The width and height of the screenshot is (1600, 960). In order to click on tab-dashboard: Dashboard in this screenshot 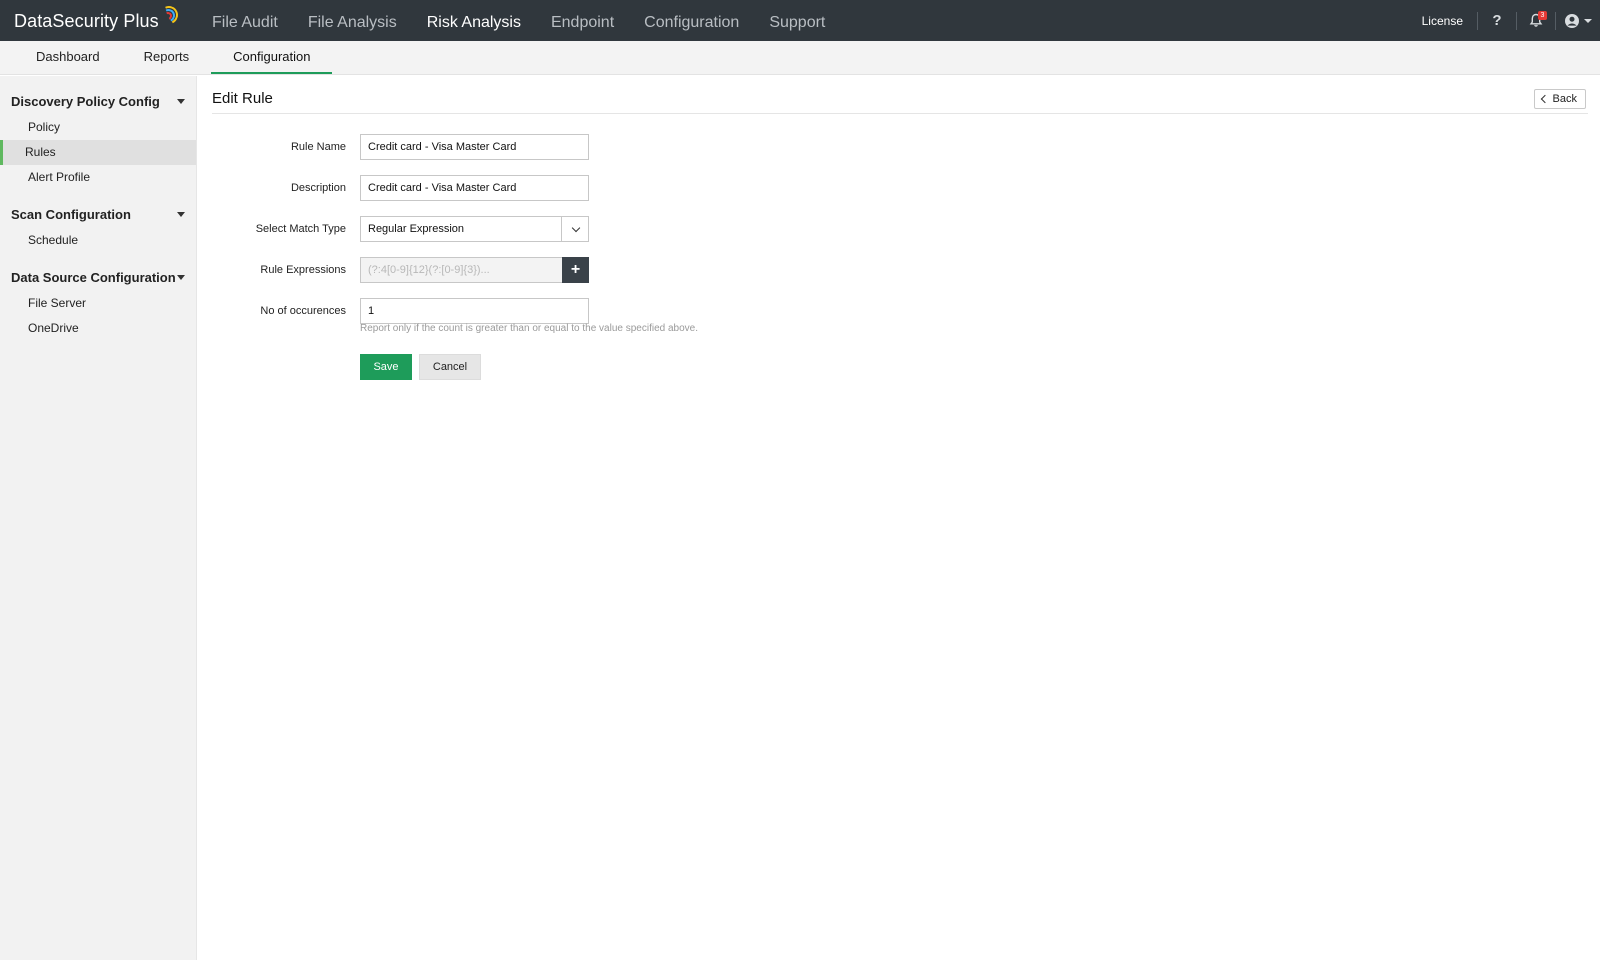, I will do `click(61, 57)`.